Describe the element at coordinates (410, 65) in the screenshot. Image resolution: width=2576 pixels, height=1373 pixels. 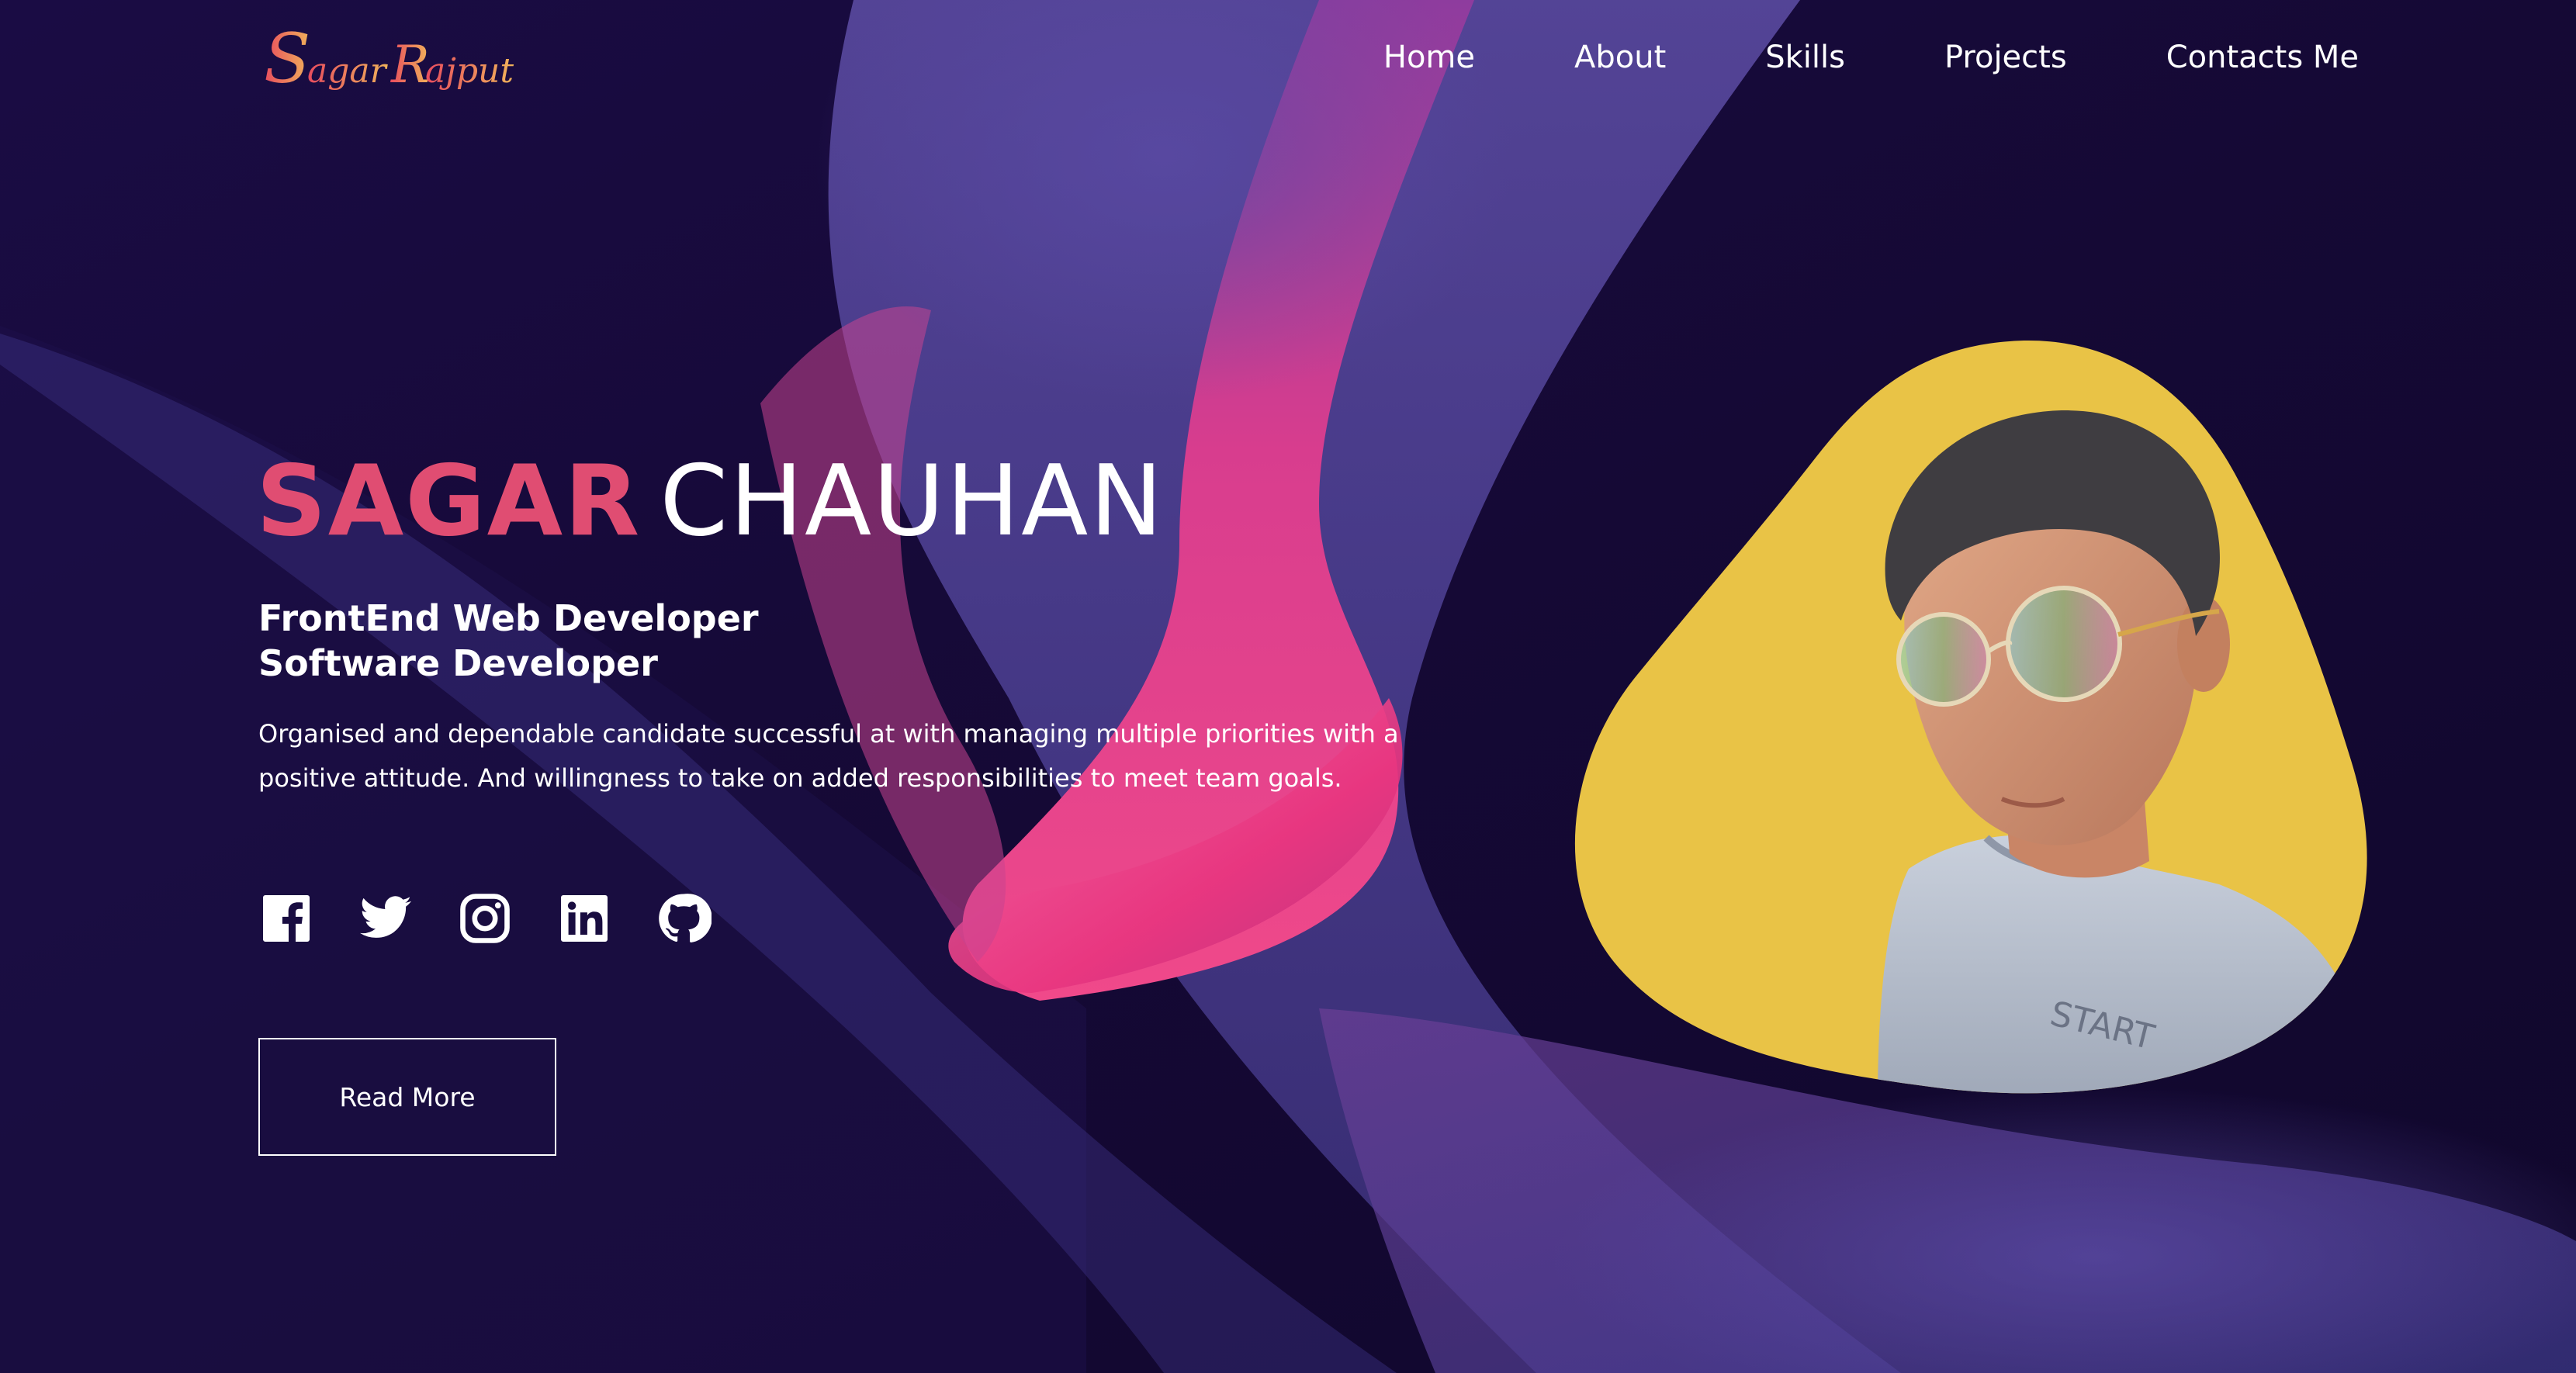
I see `logo-last-initial: R` at that location.